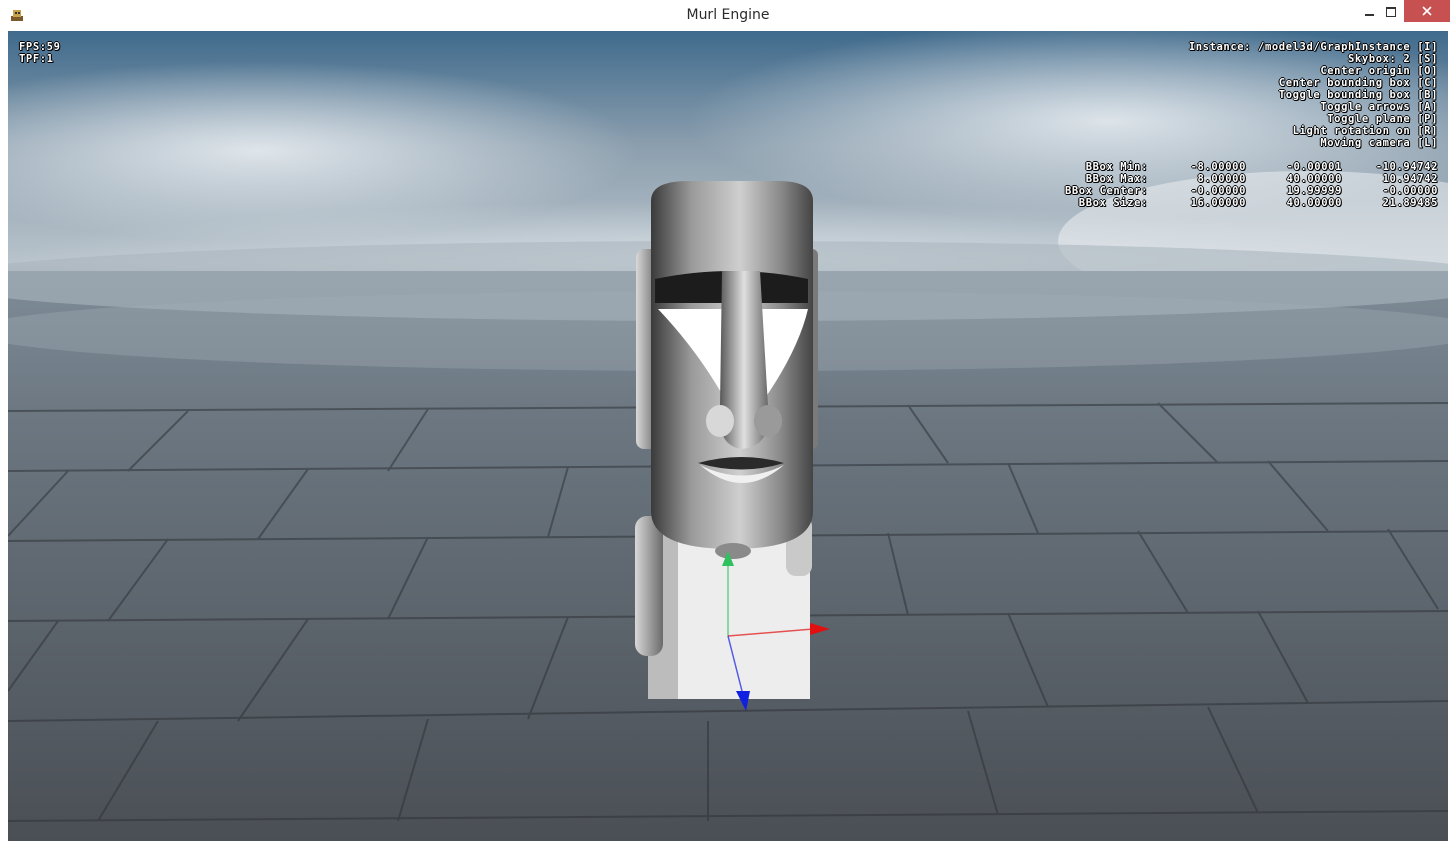  What do you see at coordinates (1251, 167) in the screenshot?
I see `bbox-row: BBox Min: -8.00000 -0.00001 -10.94742` at bounding box center [1251, 167].